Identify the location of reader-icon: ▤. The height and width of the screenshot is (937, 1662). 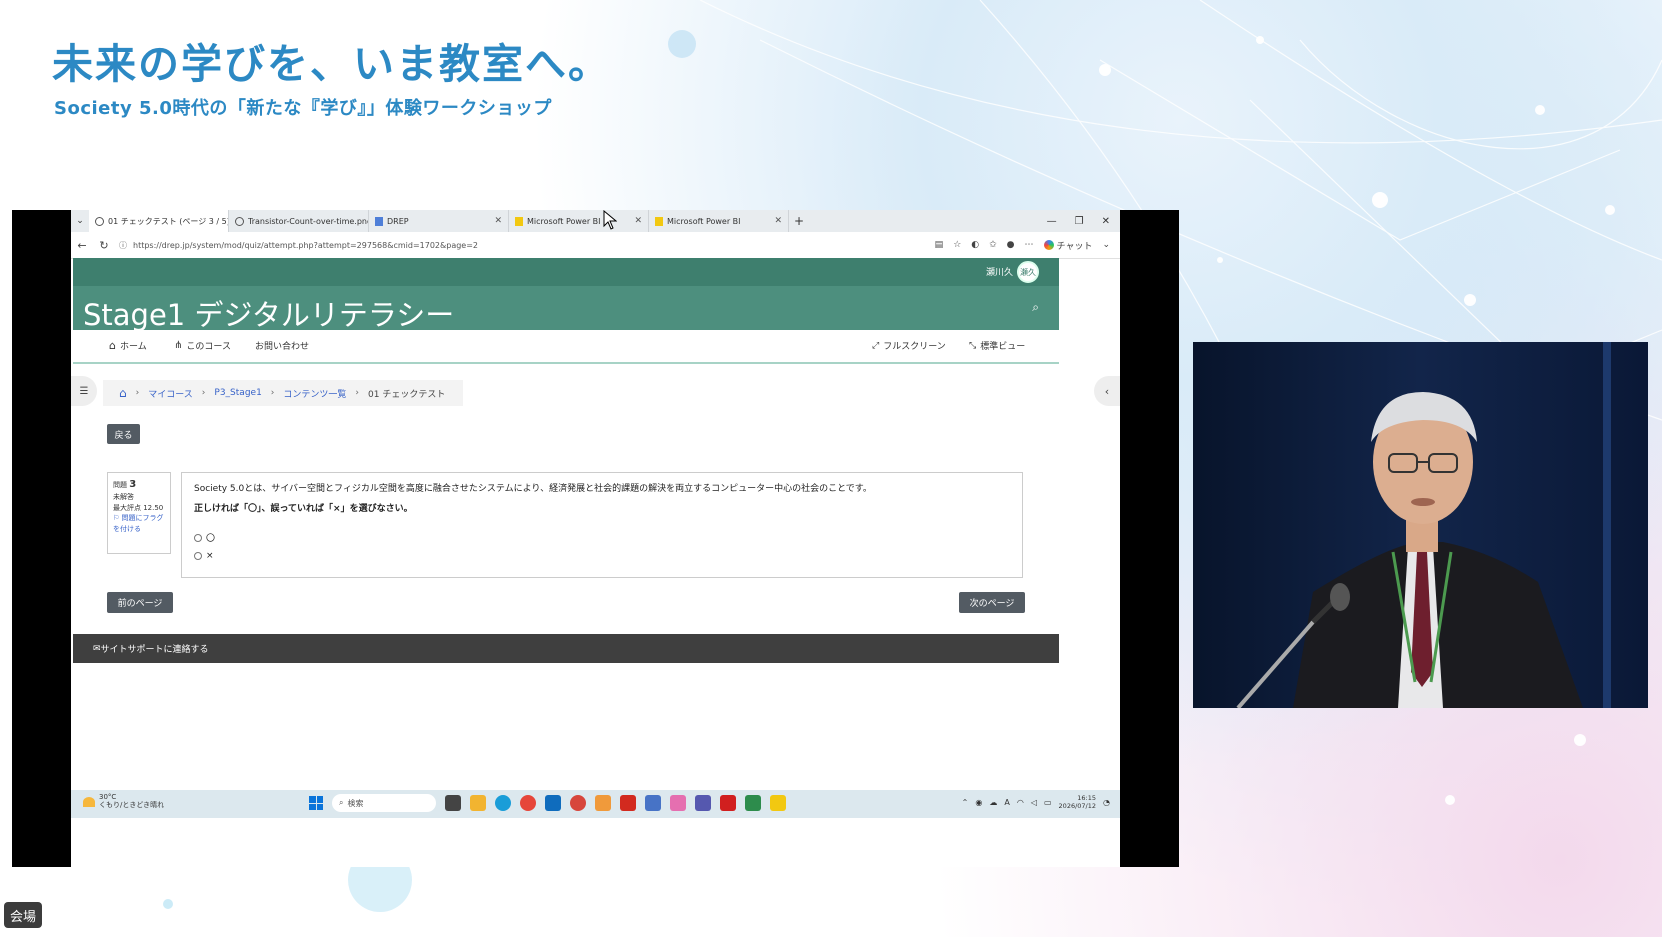
(939, 245).